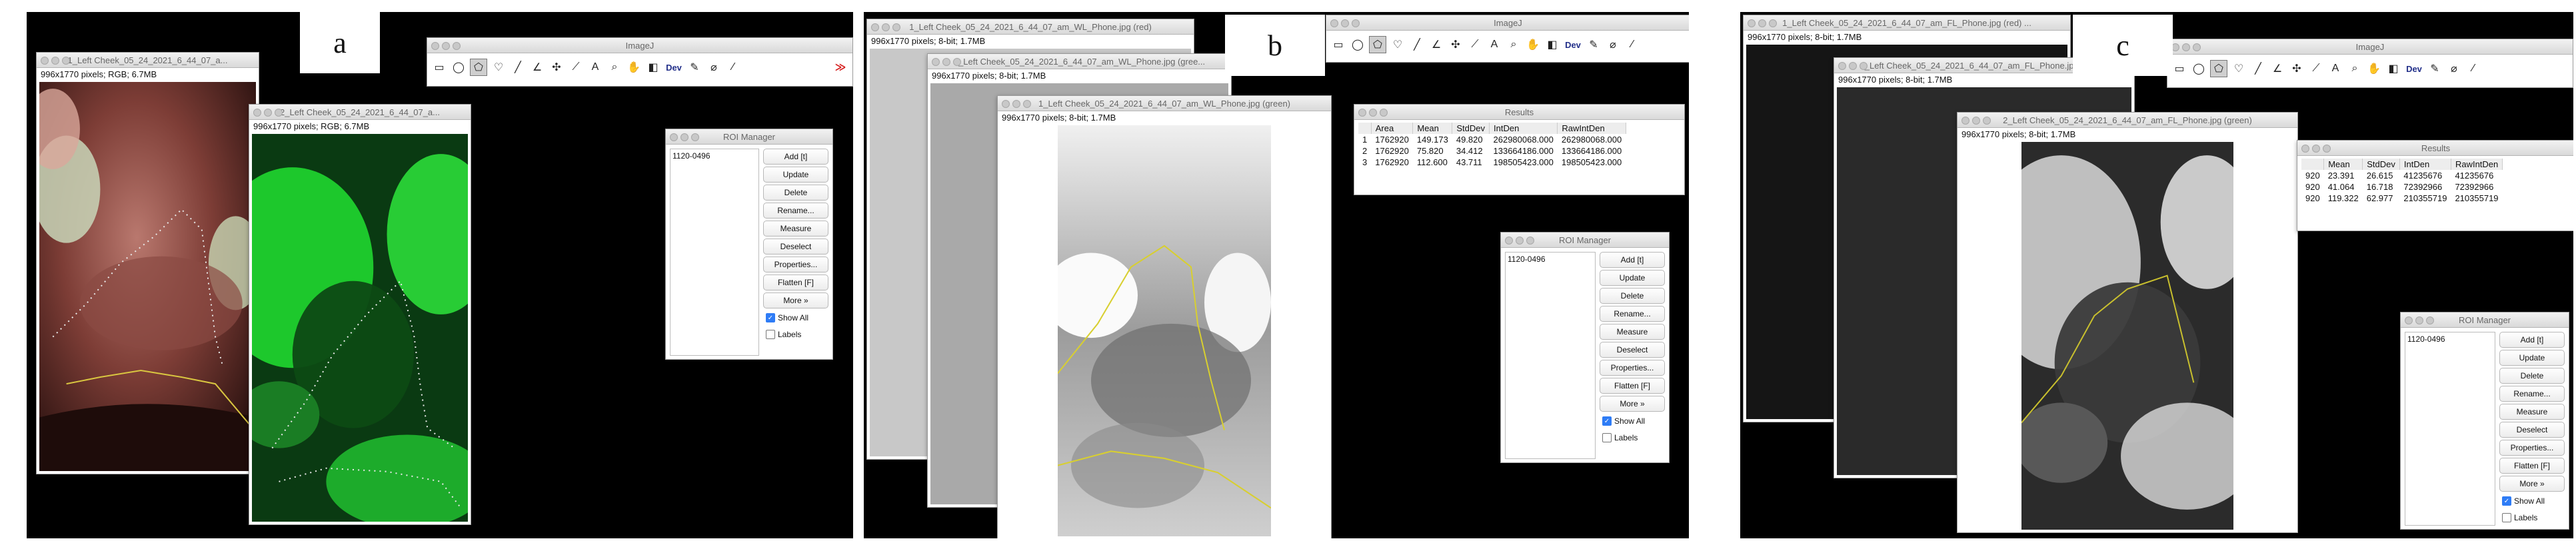 This screenshot has width=2576, height=551. What do you see at coordinates (1633, 386) in the screenshot?
I see `flatten-button: Flatten [F]` at bounding box center [1633, 386].